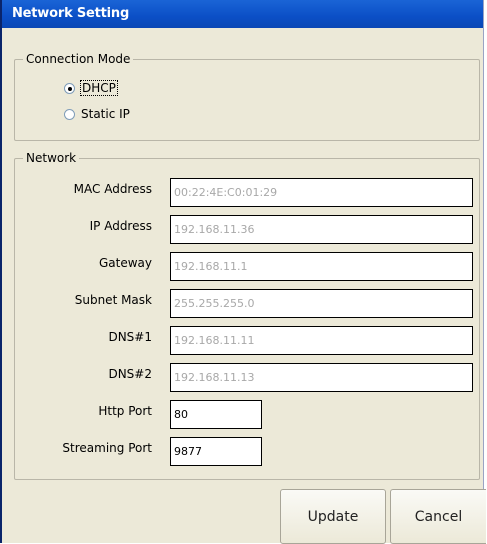 This screenshot has height=544, width=487. Describe the element at coordinates (69, 114) in the screenshot. I see `radio-unselected-icon` at that location.